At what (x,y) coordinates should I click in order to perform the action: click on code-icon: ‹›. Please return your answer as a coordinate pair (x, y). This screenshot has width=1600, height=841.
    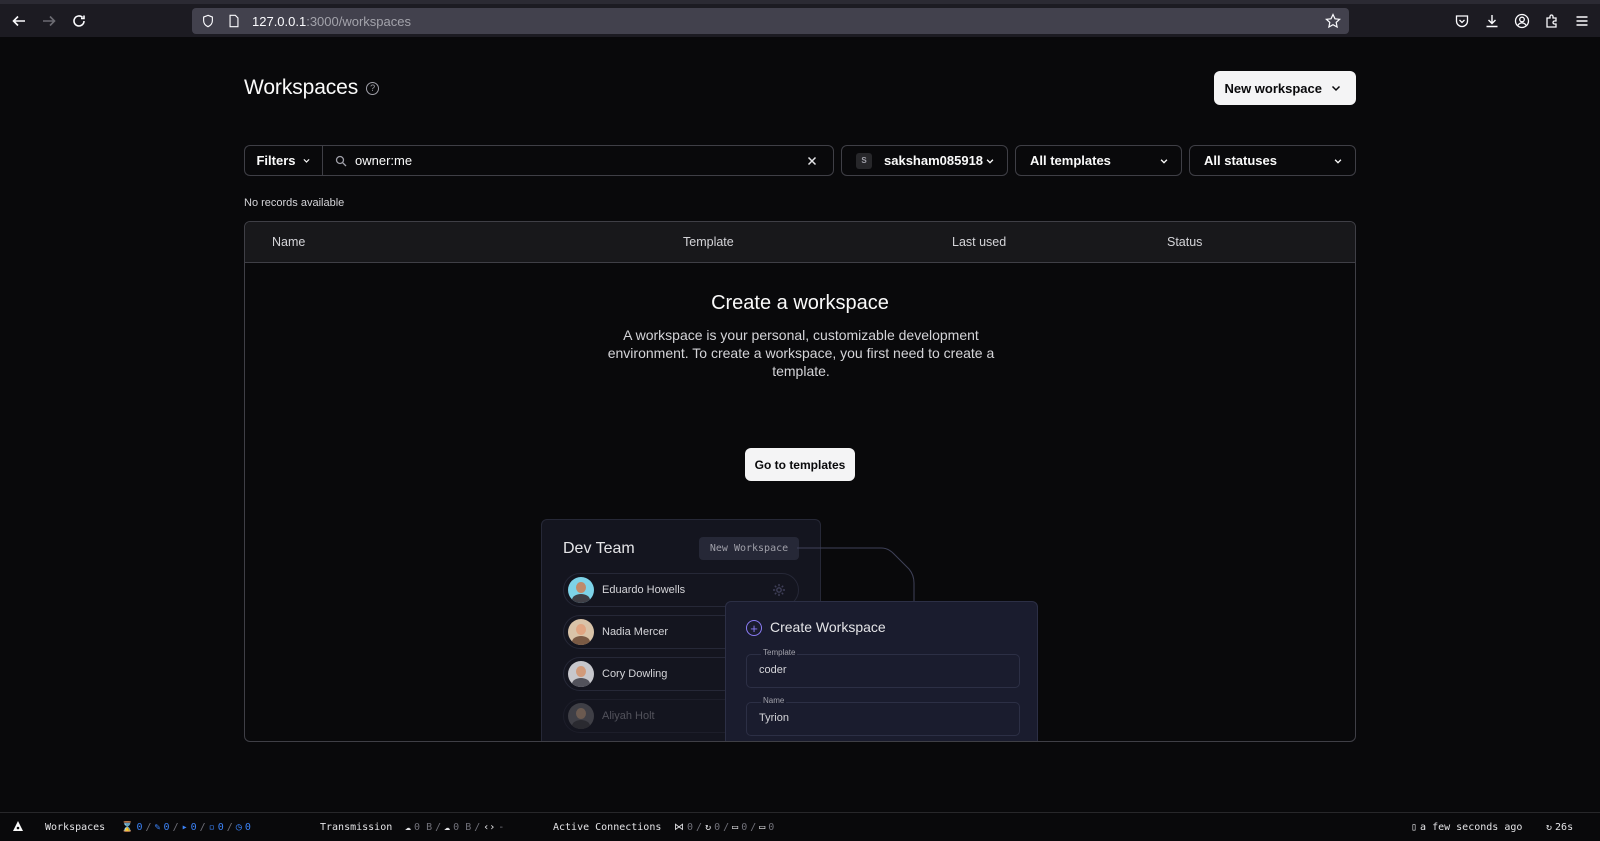
    Looking at the image, I should click on (489, 827).